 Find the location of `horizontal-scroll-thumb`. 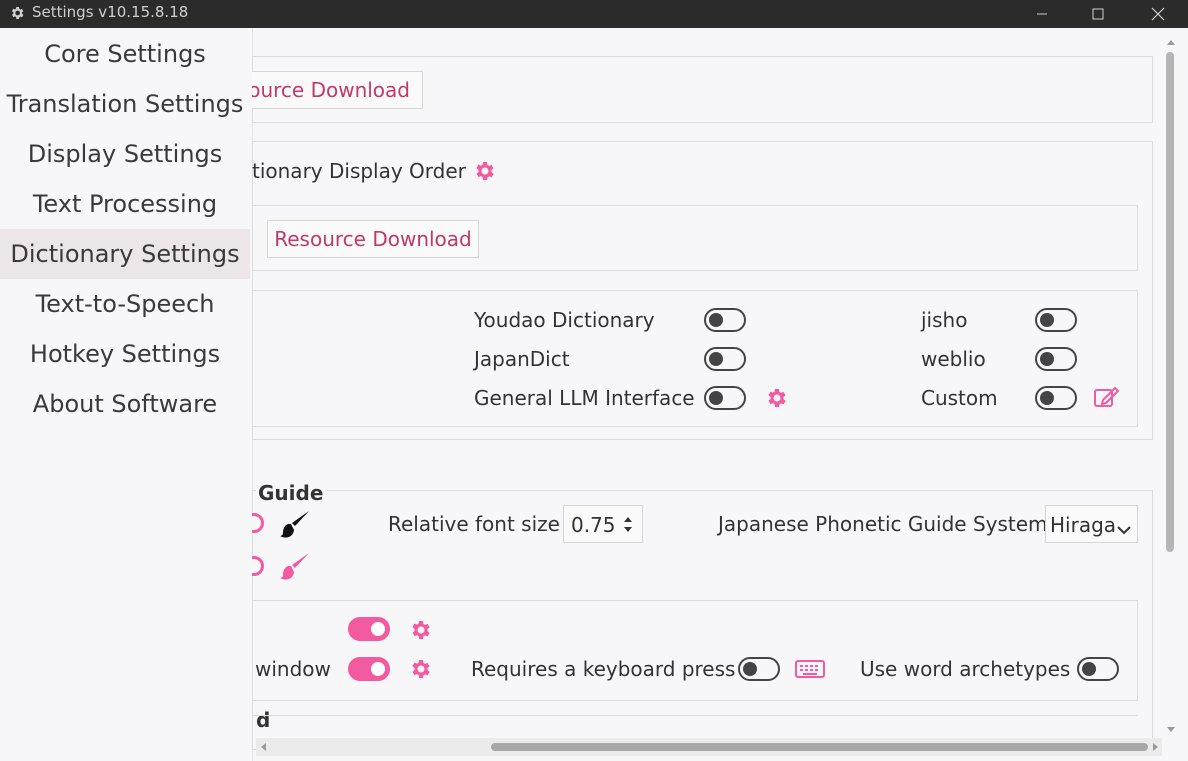

horizontal-scroll-thumb is located at coordinates (819, 747).